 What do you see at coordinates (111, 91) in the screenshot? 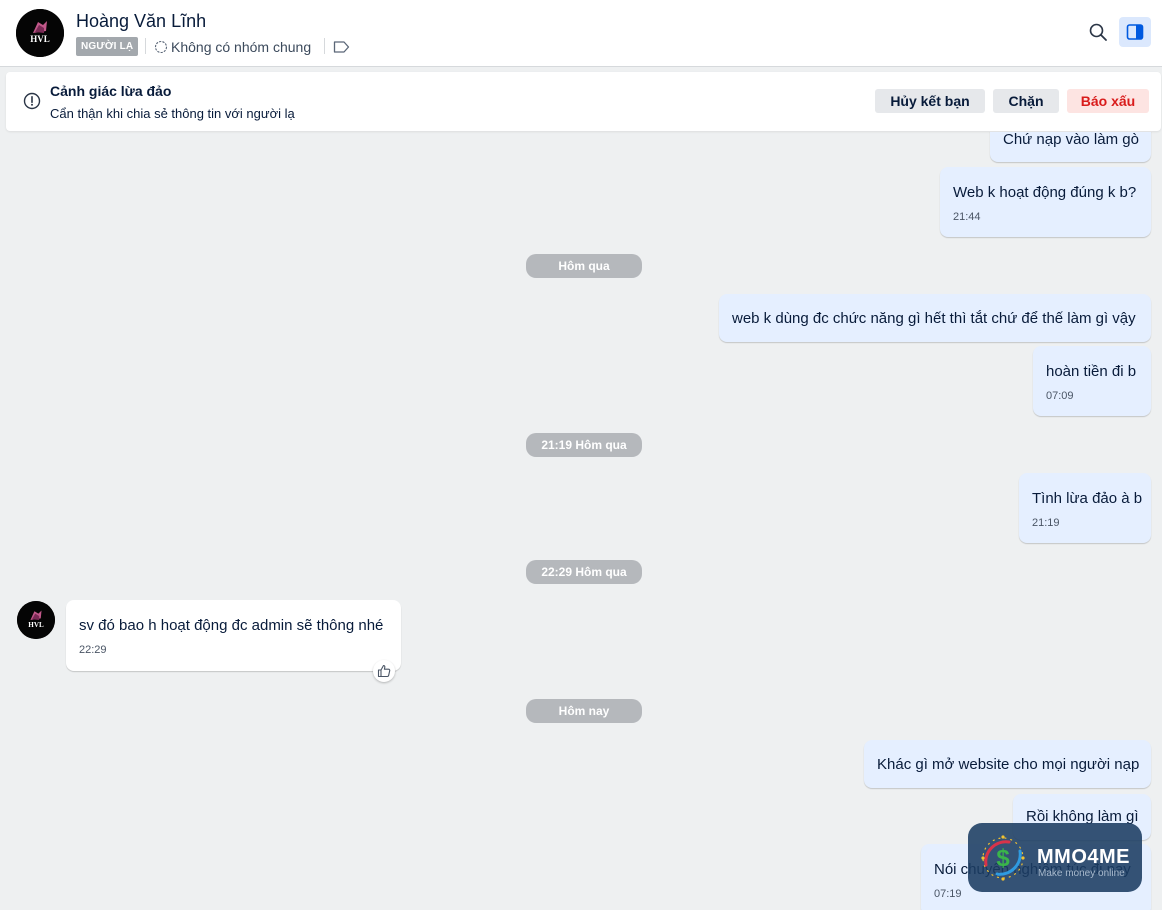
I see `banner-title: Cảnh giác lừa đảo` at bounding box center [111, 91].